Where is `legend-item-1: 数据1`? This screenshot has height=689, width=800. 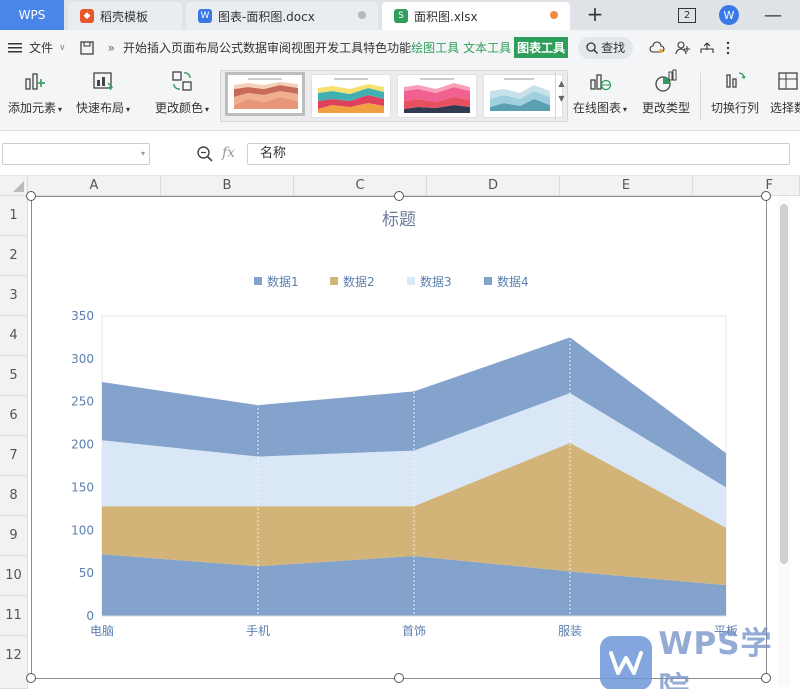
legend-item-1: 数据1 is located at coordinates (276, 281).